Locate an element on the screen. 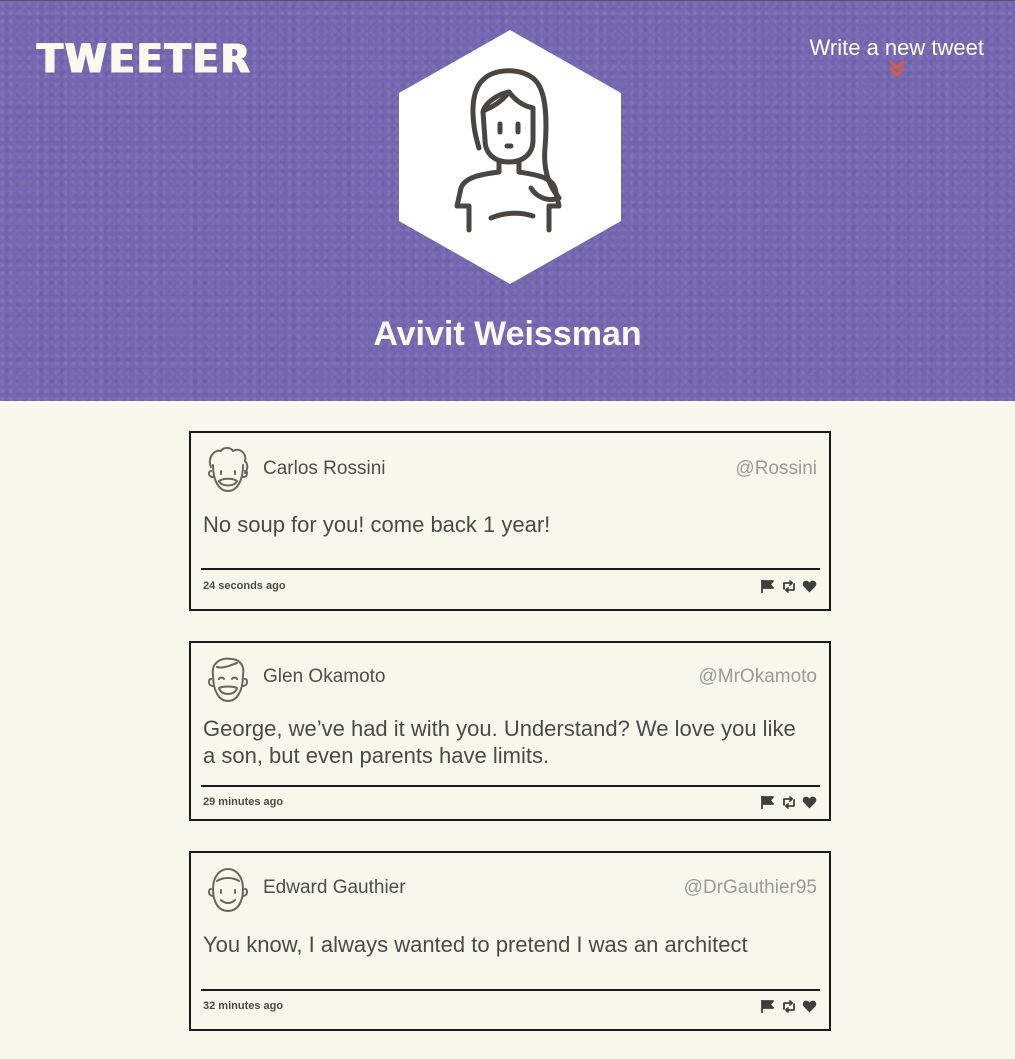 The image size is (1015, 1059). profile-avatar is located at coordinates (510, 157).